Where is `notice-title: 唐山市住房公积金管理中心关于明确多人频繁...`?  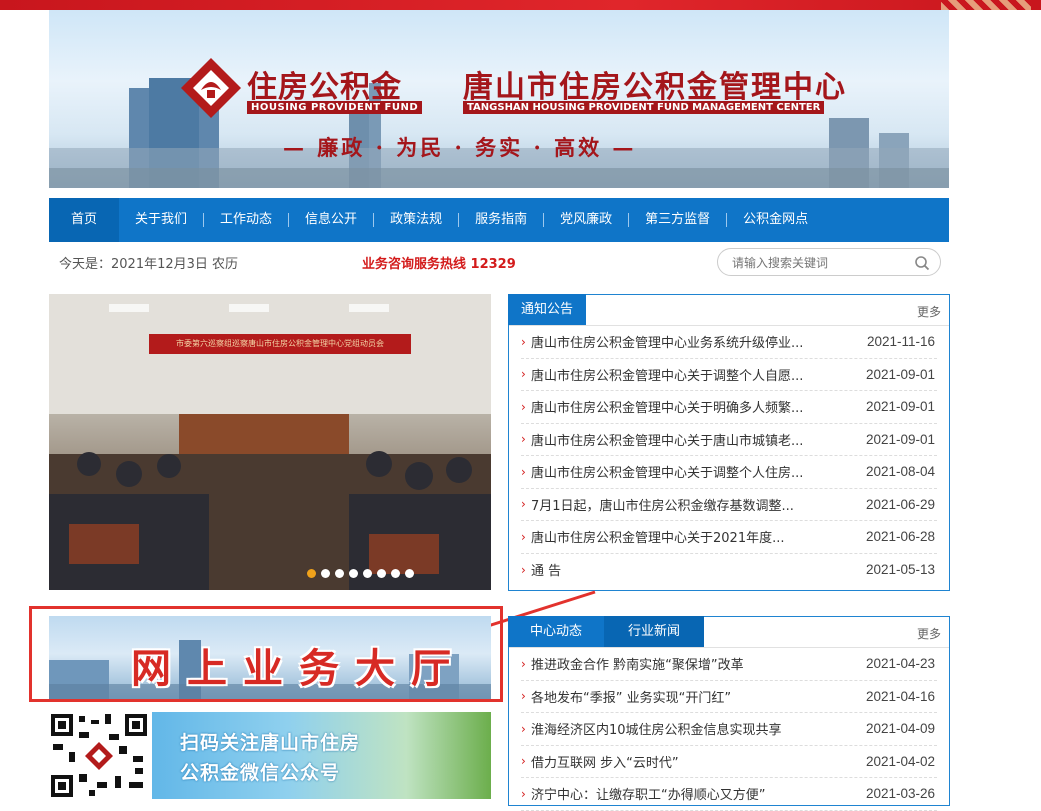 notice-title: 唐山市住房公积金管理中心关于明确多人频繁... is located at coordinates (667, 406).